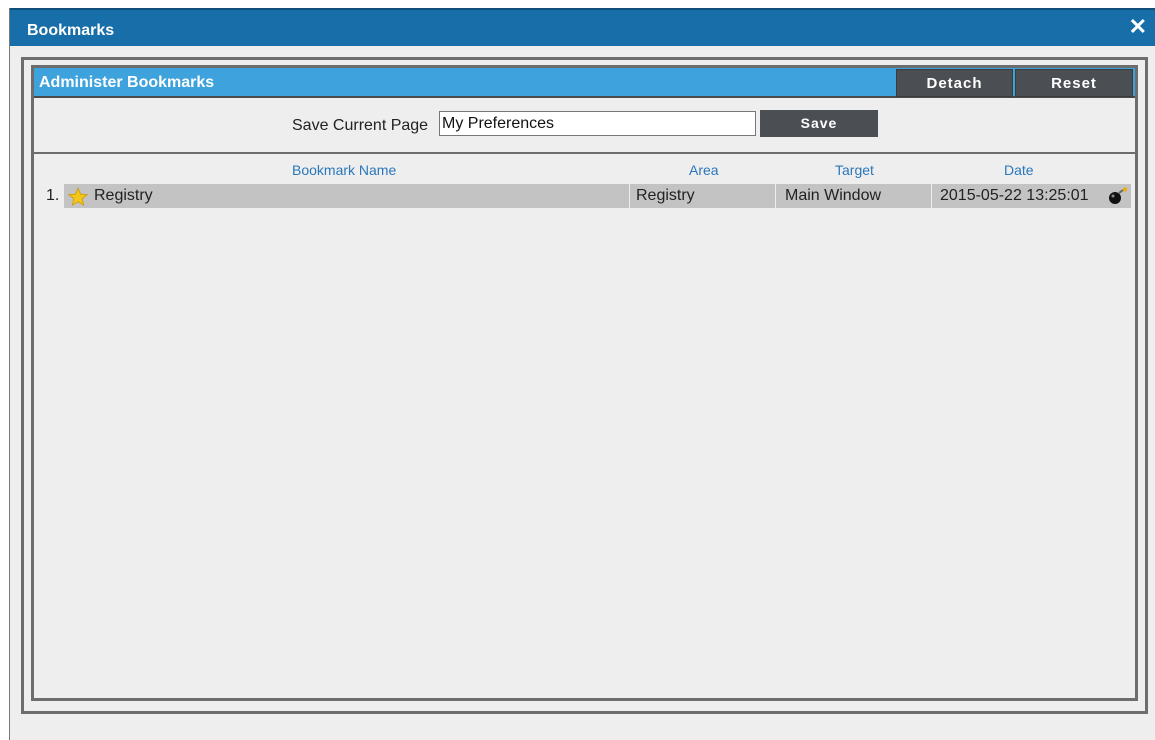 The width and height of the screenshot is (1155, 740). What do you see at coordinates (819, 123) in the screenshot?
I see `save-button: Save` at bounding box center [819, 123].